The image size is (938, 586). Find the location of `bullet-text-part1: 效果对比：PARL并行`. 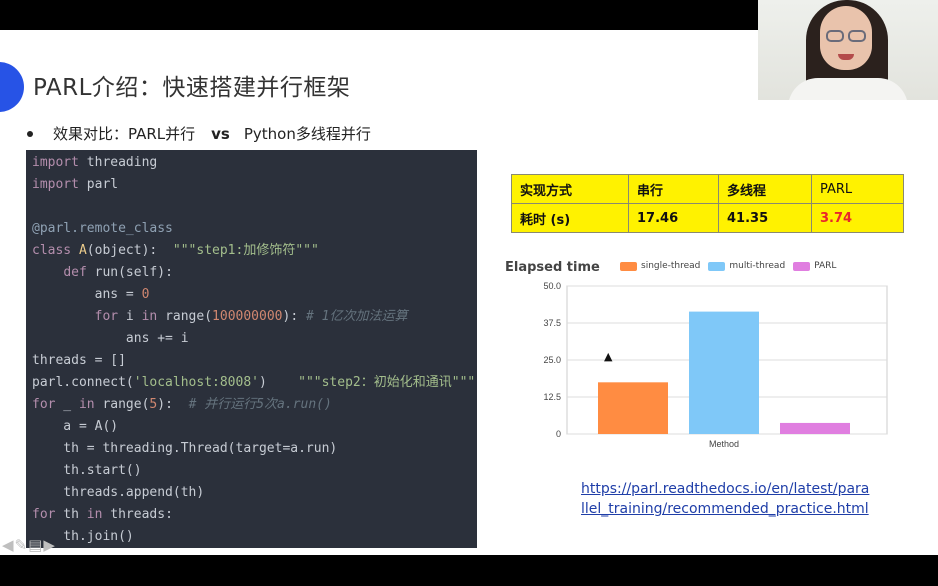

bullet-text-part1: 效果对比：PARL并行 is located at coordinates (124, 134).